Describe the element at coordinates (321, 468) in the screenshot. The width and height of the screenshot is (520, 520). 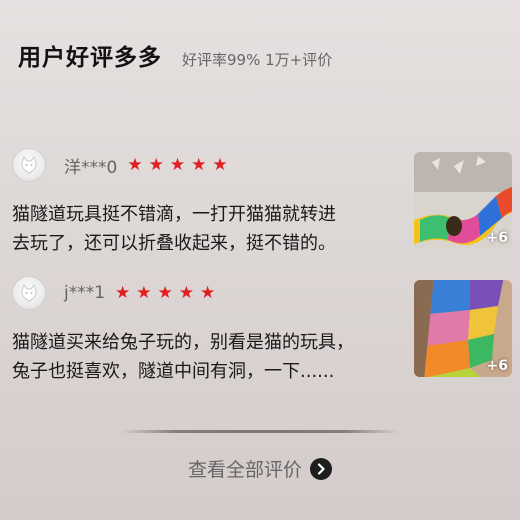
I see `chevron-right-icon` at that location.